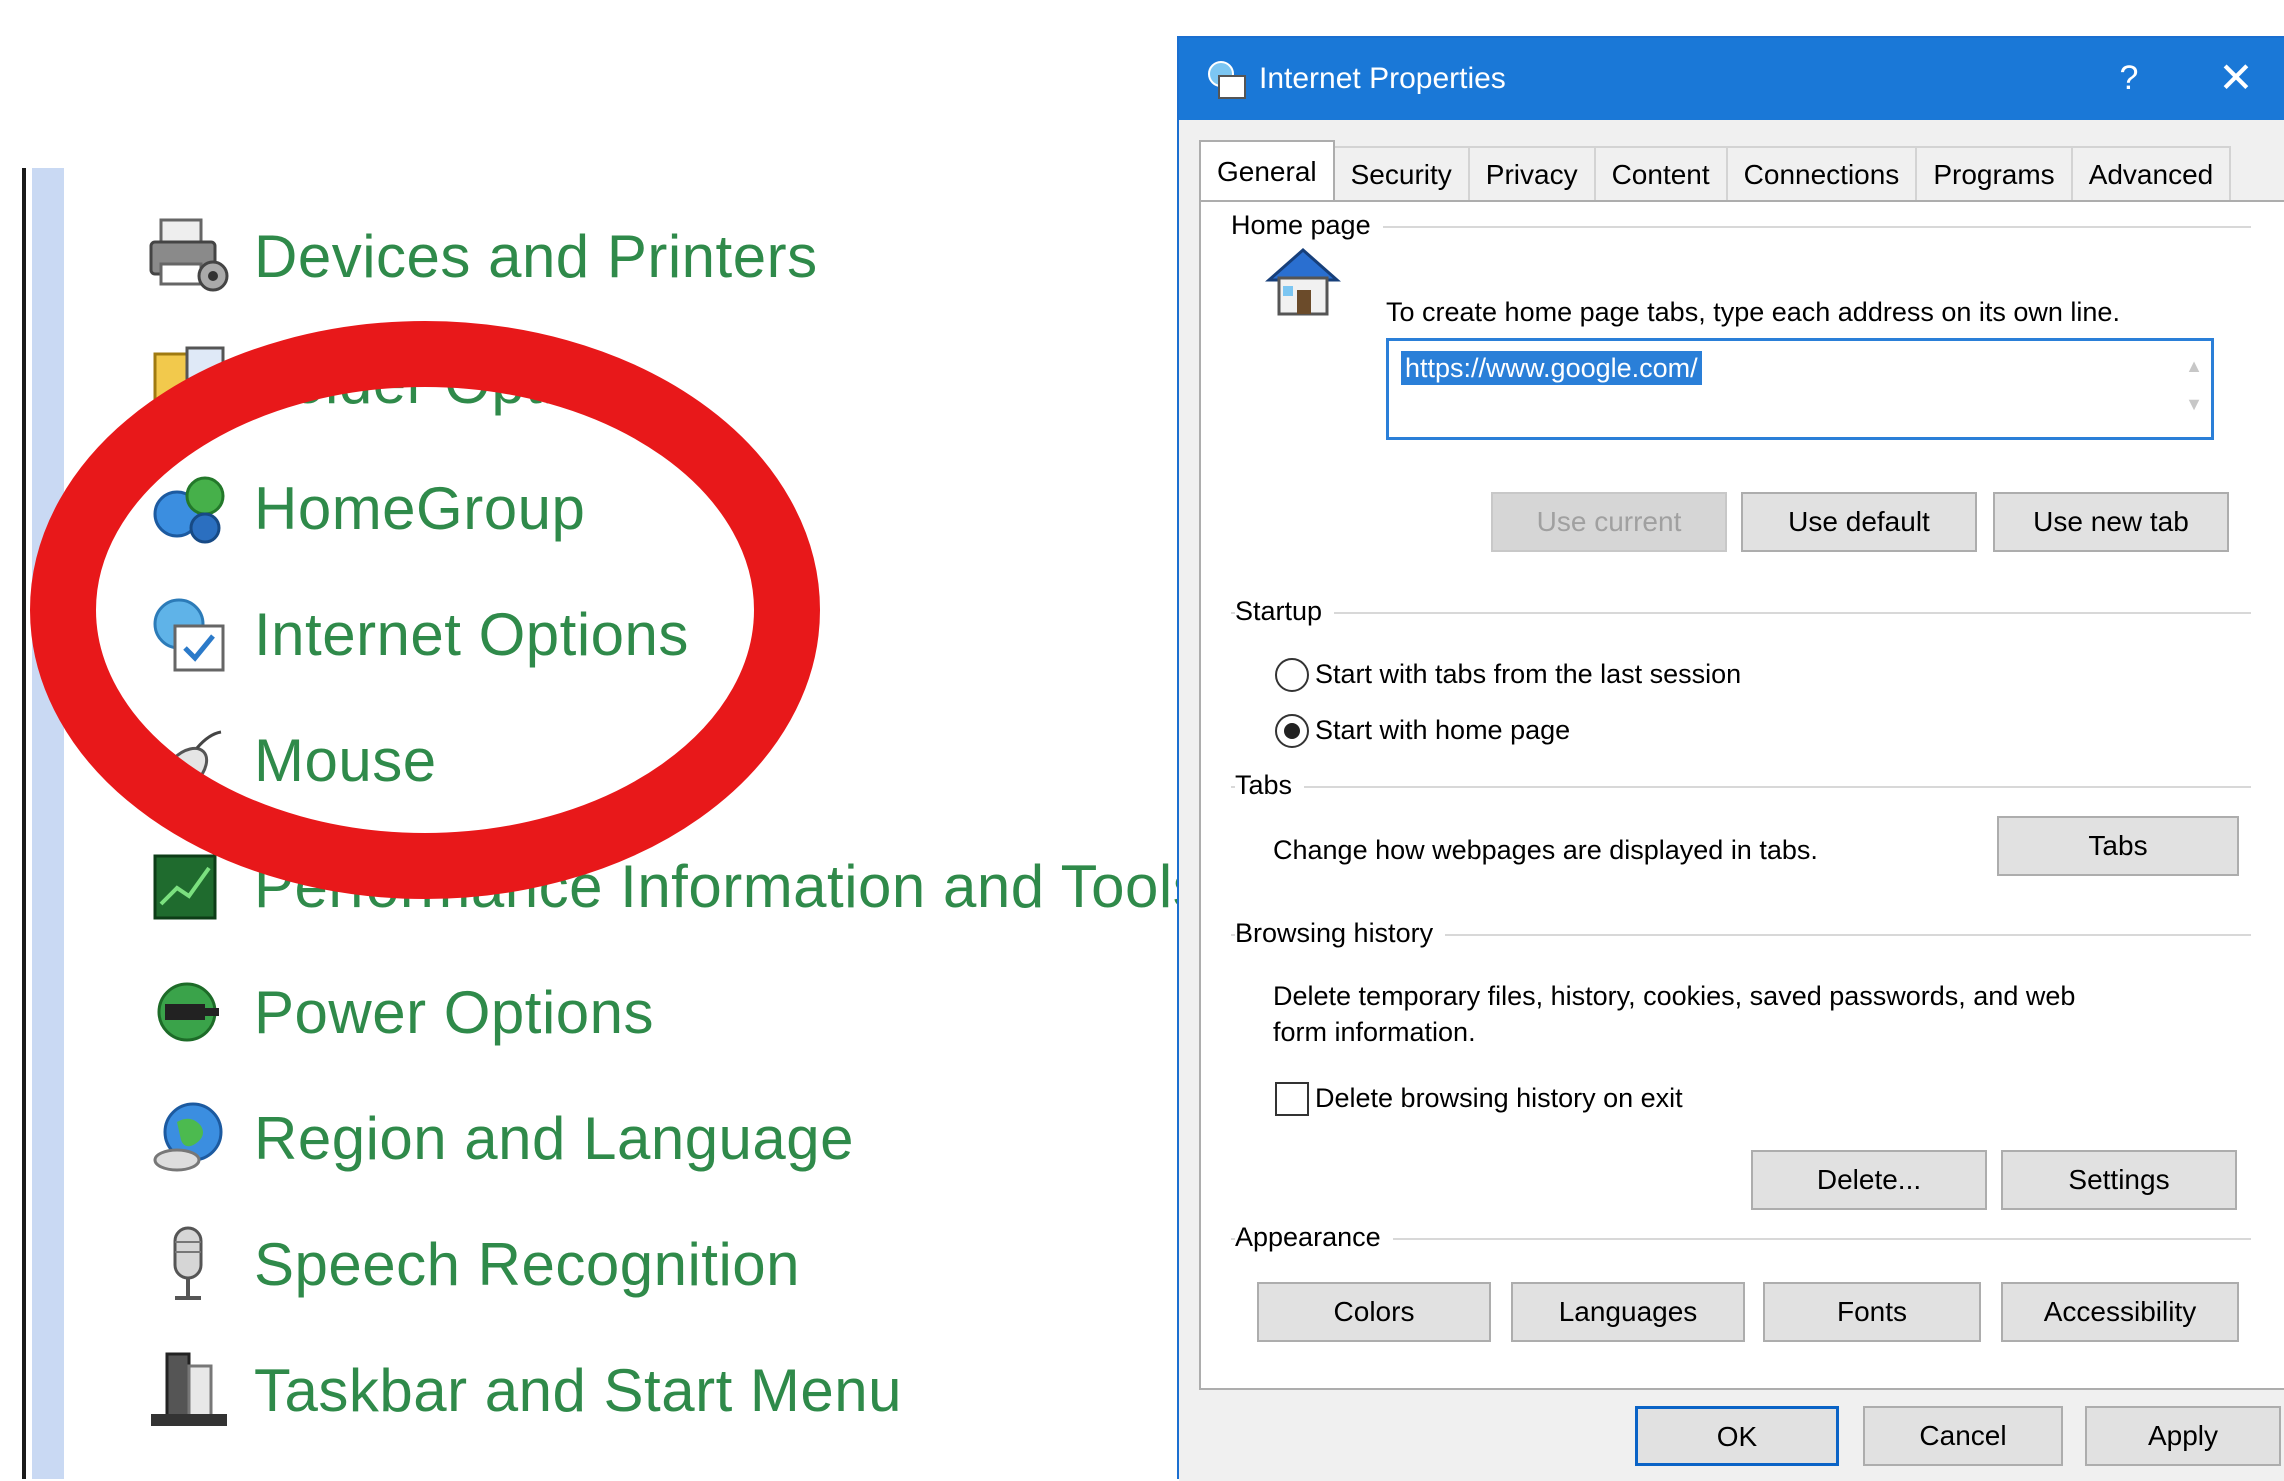  I want to click on cancel-button: Cancel, so click(1963, 1436).